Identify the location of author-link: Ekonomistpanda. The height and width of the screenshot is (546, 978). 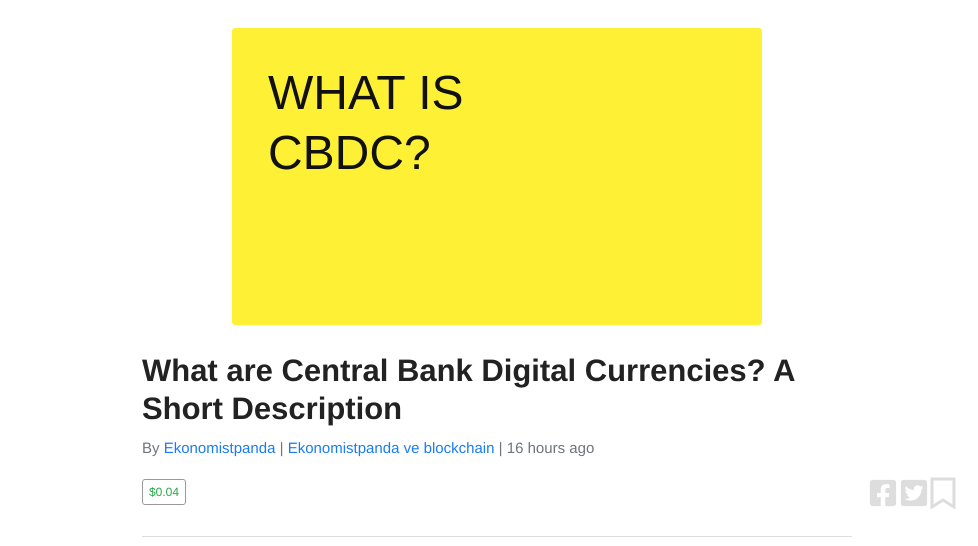
(220, 448).